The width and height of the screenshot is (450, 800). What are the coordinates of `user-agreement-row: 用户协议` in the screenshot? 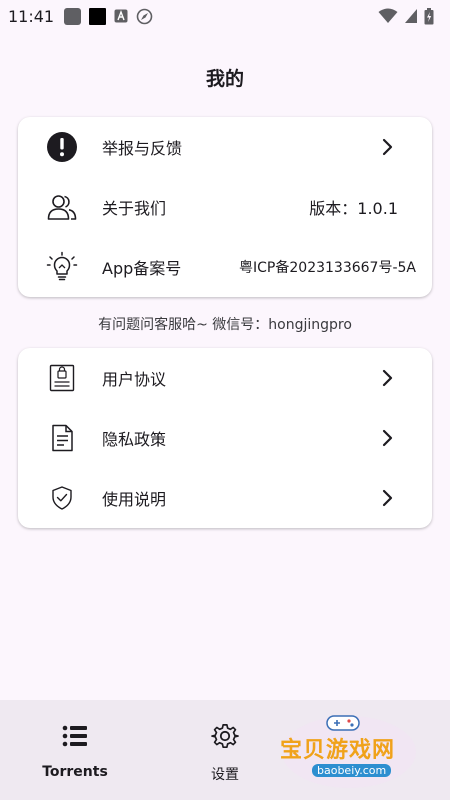 It's located at (225, 378).